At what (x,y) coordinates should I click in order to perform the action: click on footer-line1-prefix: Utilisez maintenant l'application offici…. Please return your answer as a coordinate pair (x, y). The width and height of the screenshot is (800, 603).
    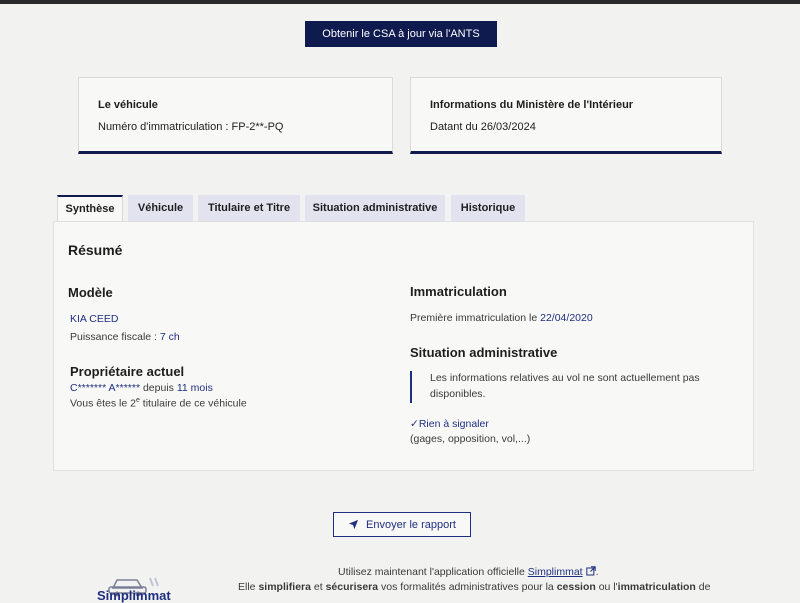
    Looking at the image, I should click on (433, 572).